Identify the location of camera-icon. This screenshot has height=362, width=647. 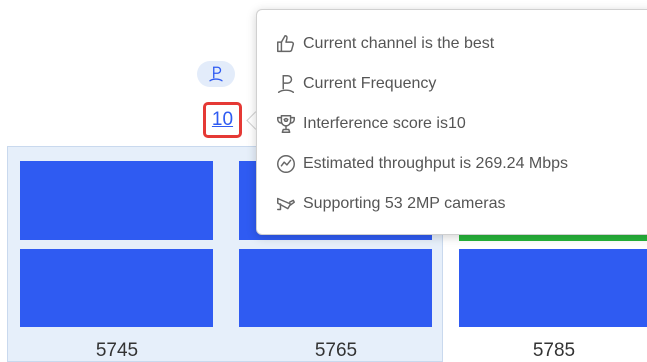
(286, 204).